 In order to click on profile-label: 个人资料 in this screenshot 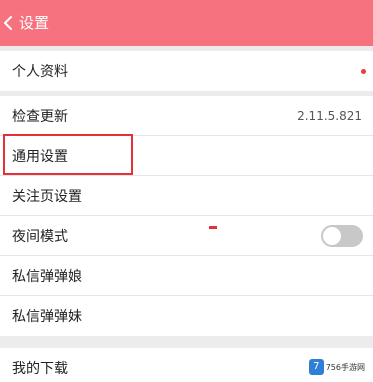, I will do `click(40, 72)`.